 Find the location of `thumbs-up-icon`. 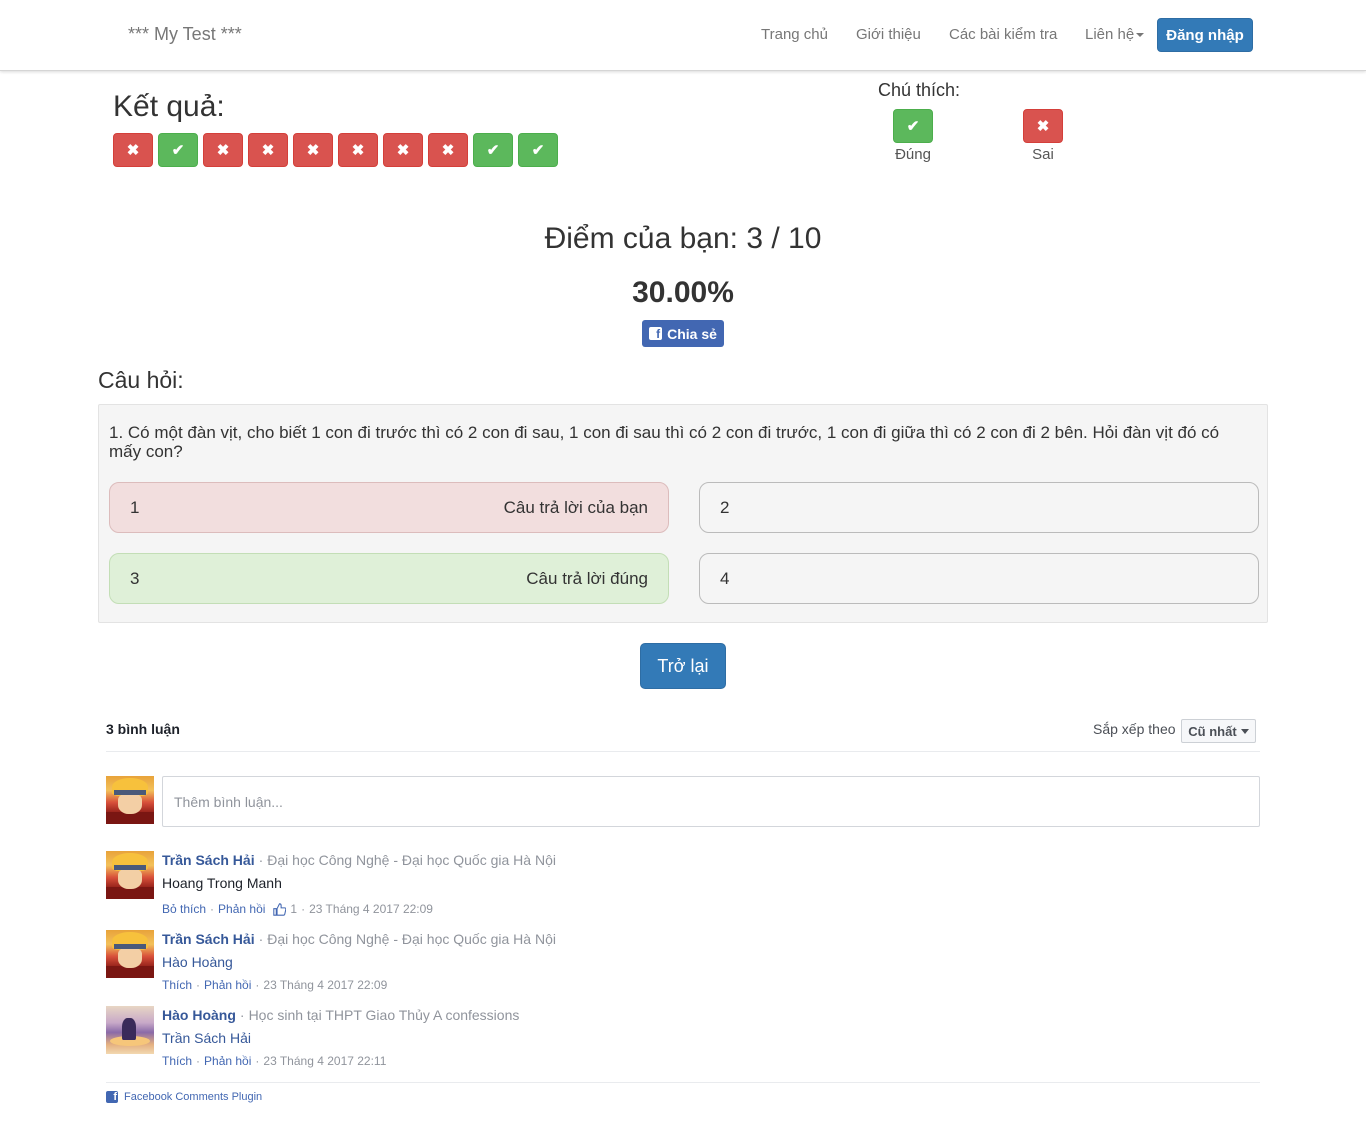

thumbs-up-icon is located at coordinates (280, 909).